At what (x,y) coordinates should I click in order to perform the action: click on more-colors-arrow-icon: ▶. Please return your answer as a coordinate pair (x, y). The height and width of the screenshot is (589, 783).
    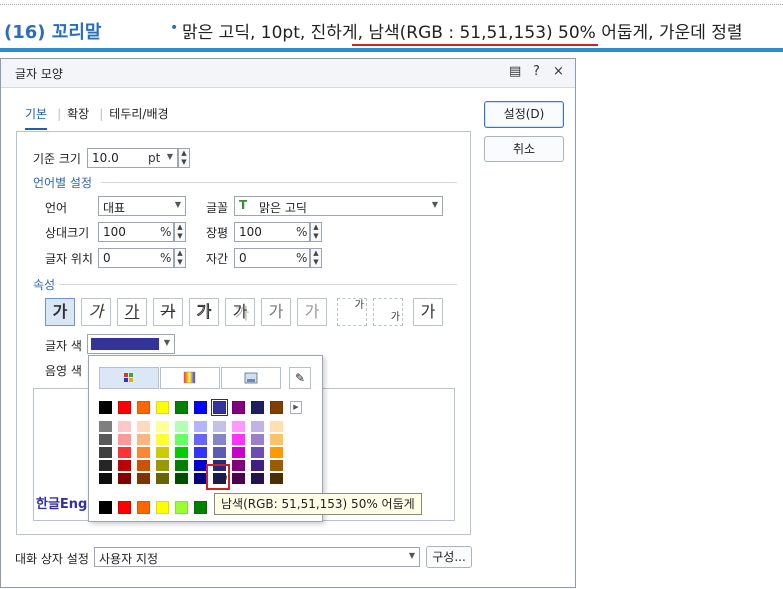
    Looking at the image, I should click on (296, 407).